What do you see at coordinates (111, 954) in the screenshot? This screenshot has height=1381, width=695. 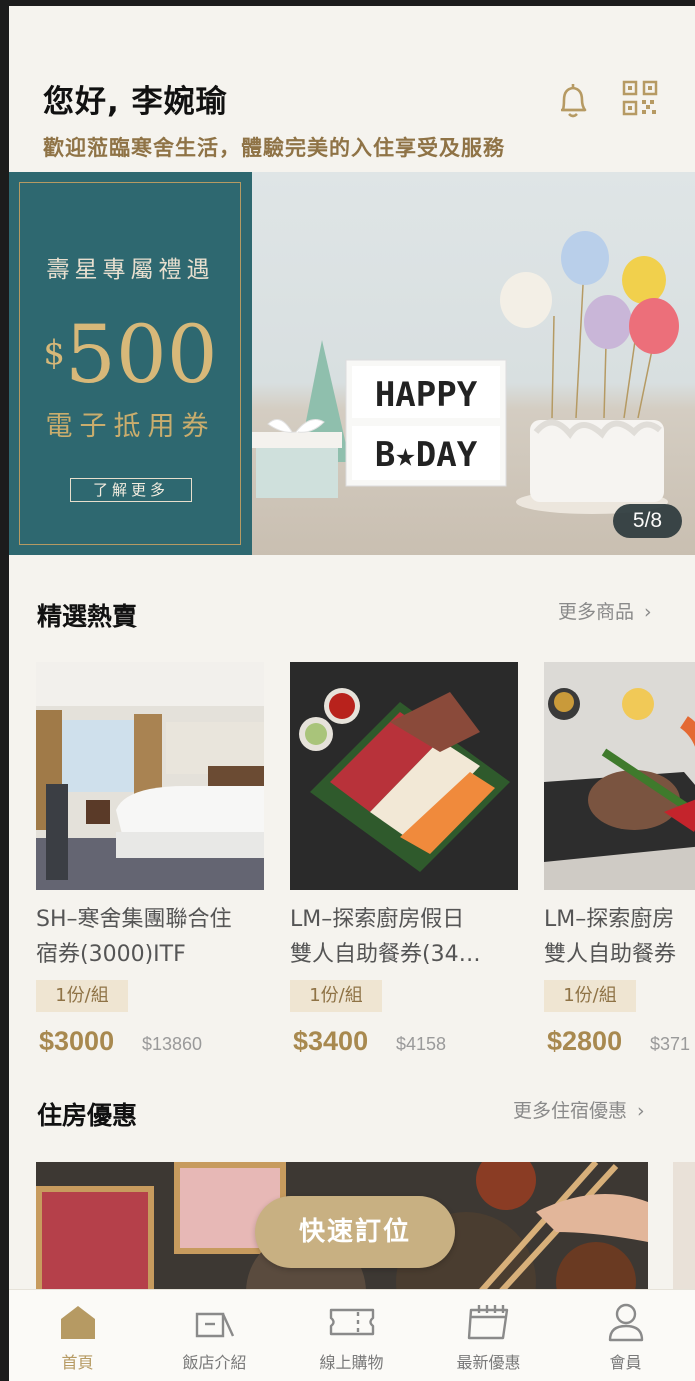 I see `product-name-line-2: 宿券(3000)ITF` at bounding box center [111, 954].